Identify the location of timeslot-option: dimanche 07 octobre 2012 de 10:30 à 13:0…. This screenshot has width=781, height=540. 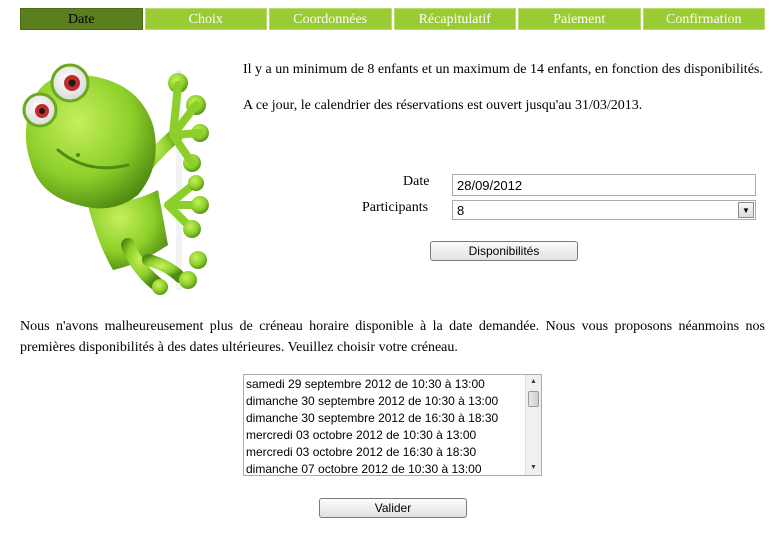
(372, 468).